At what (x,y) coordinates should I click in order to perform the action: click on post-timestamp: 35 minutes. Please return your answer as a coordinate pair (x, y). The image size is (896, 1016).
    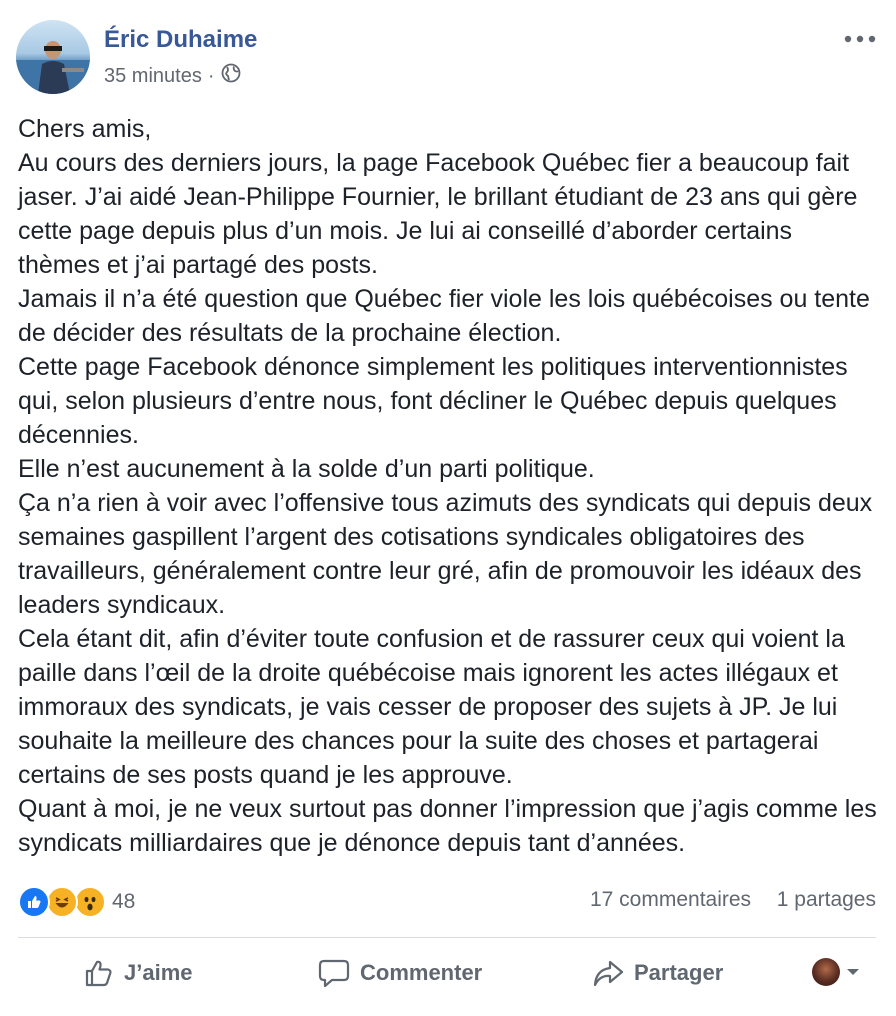
    Looking at the image, I should click on (153, 76).